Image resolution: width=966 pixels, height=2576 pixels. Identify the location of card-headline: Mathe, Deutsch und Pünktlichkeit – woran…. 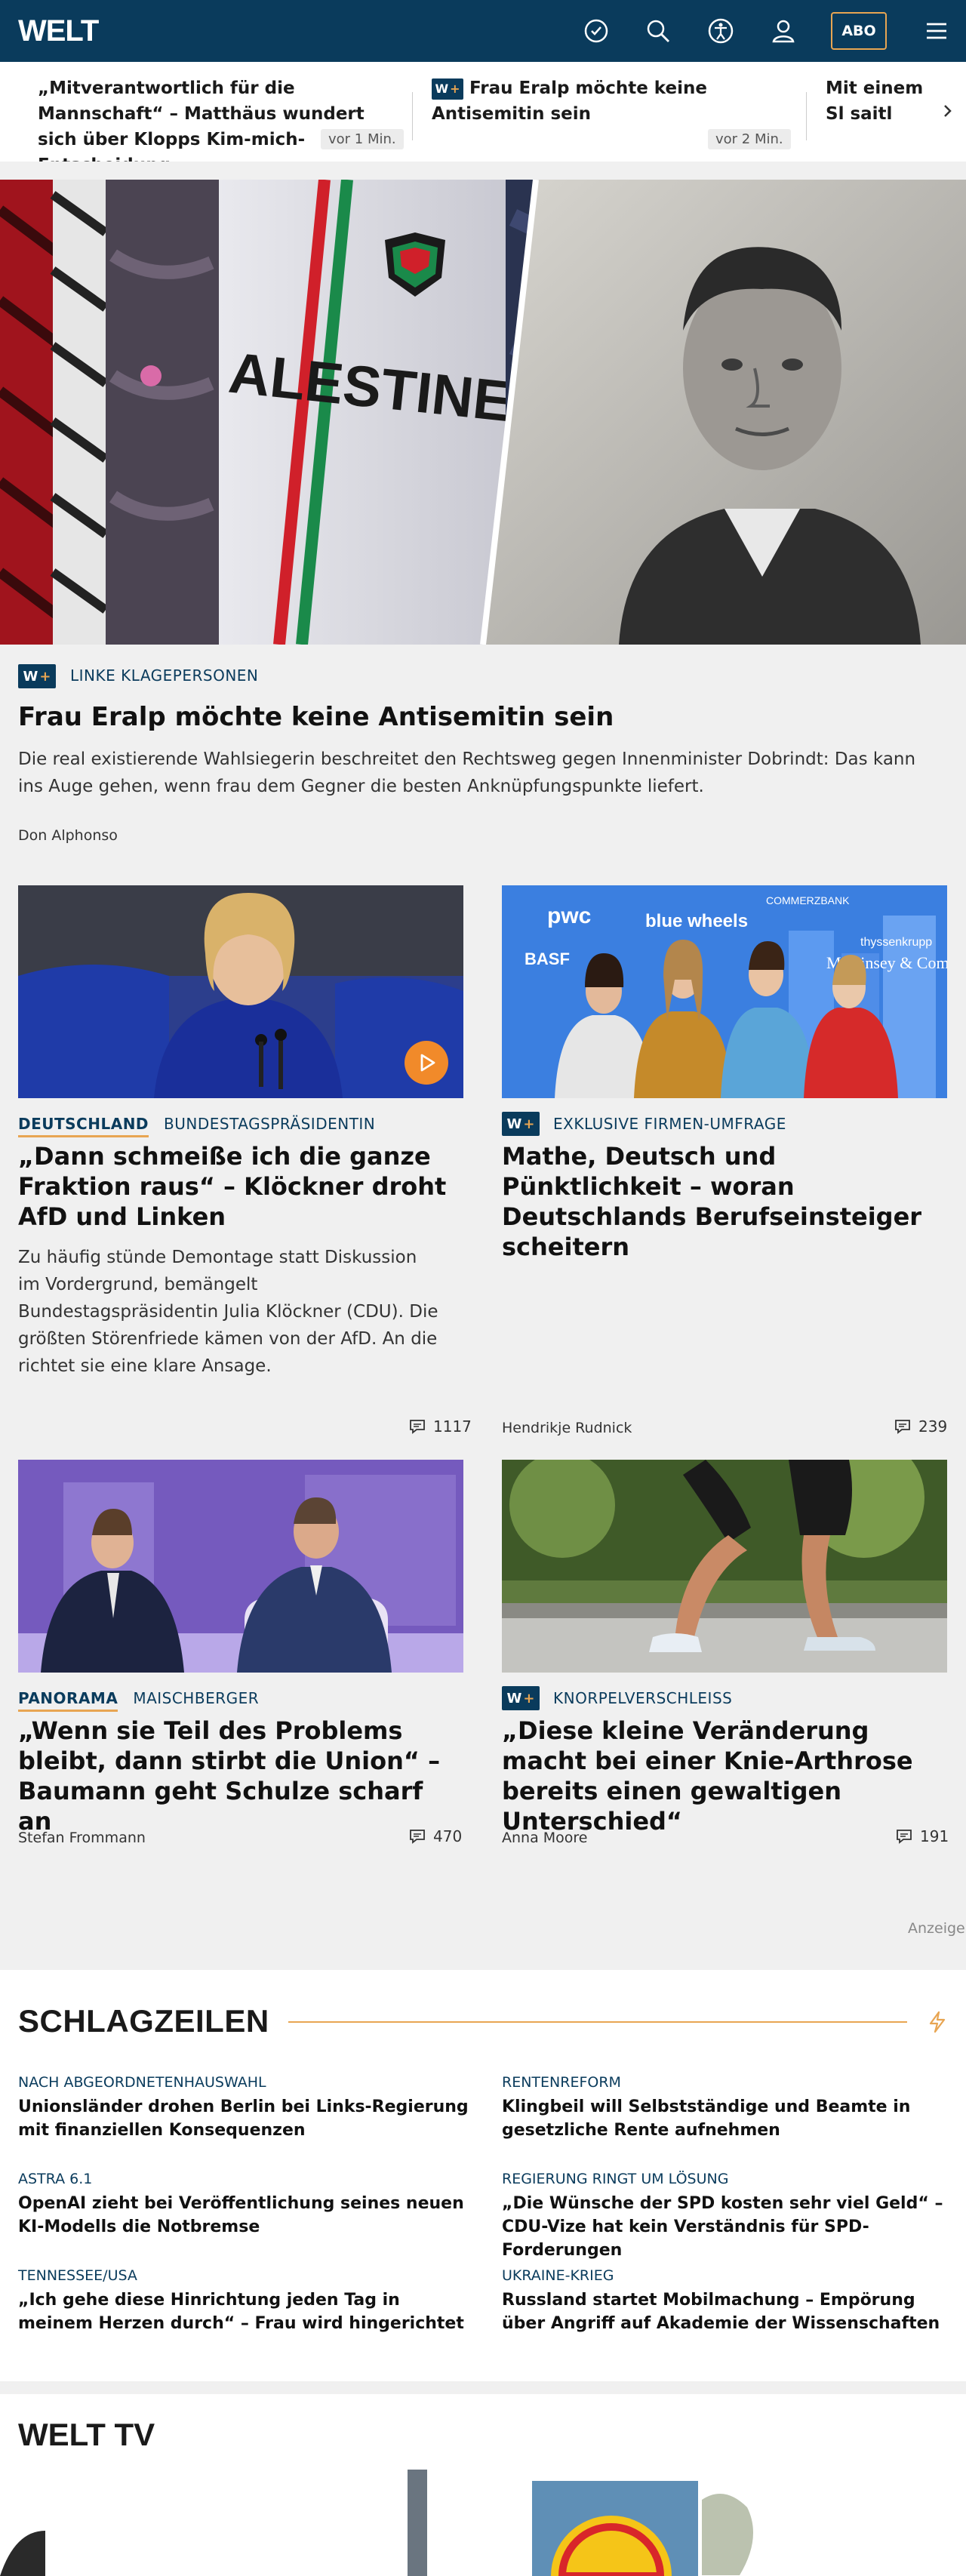
(724, 1201).